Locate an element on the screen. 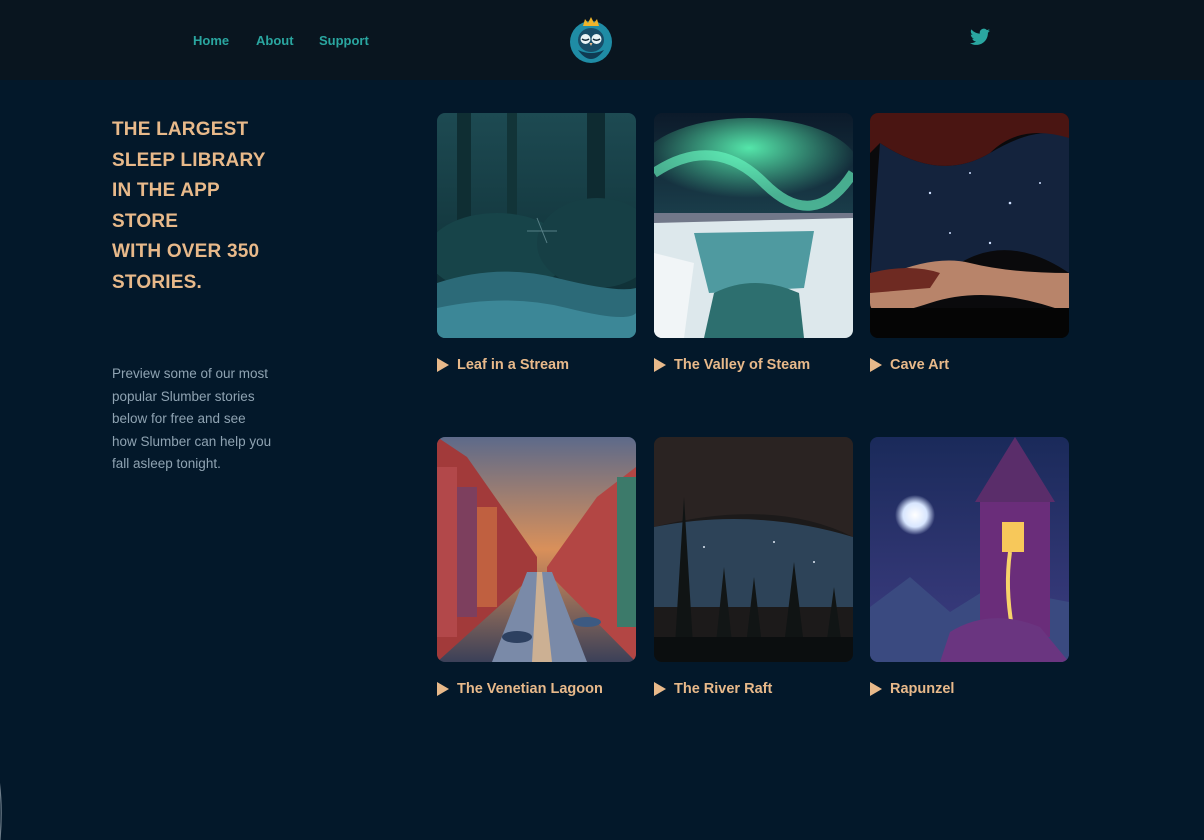 This screenshot has width=1204, height=840. story-thumbnail-forest-stream is located at coordinates (536, 225).